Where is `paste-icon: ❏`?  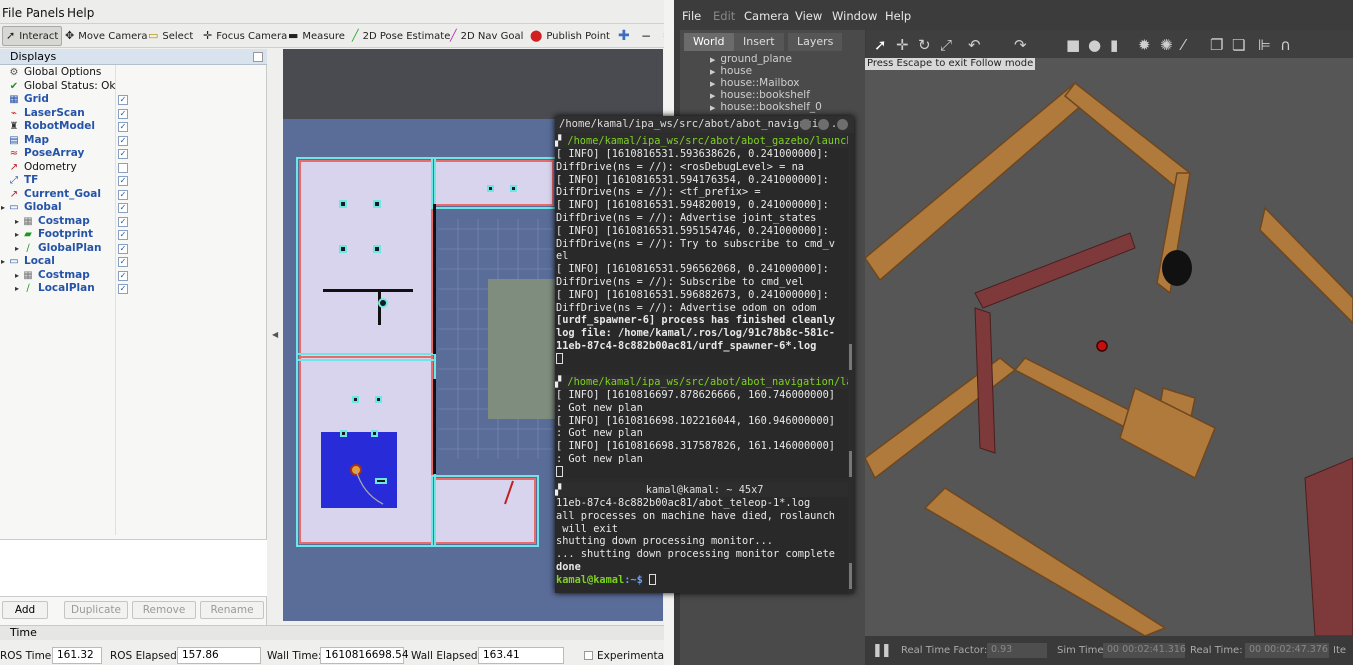 paste-icon: ❏ is located at coordinates (1238, 45).